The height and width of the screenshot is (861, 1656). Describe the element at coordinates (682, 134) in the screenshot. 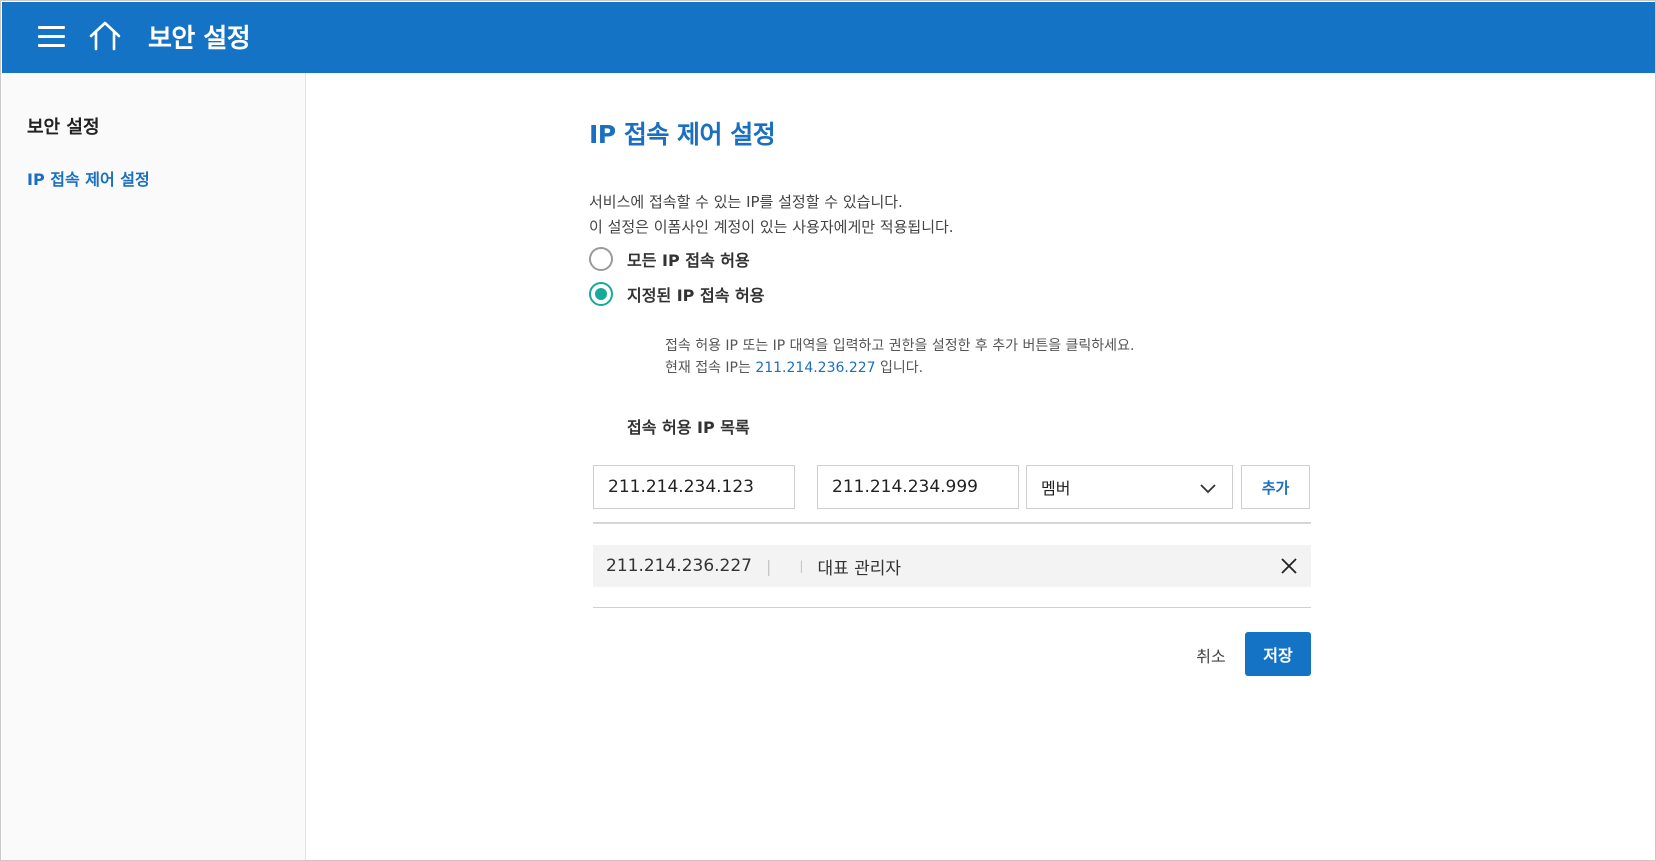

I see `page-title: IP 접속 제어 설정` at that location.